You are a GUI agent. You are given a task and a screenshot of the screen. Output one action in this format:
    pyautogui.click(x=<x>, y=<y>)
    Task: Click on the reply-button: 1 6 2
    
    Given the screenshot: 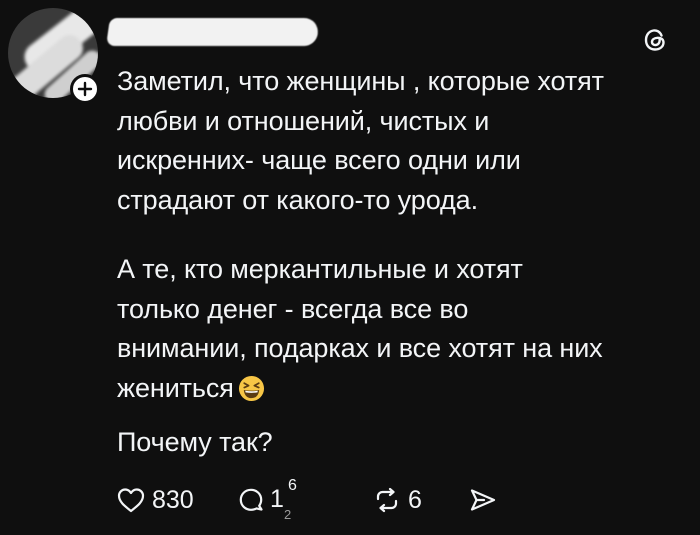 What is the action you would take?
    pyautogui.click(x=273, y=499)
    